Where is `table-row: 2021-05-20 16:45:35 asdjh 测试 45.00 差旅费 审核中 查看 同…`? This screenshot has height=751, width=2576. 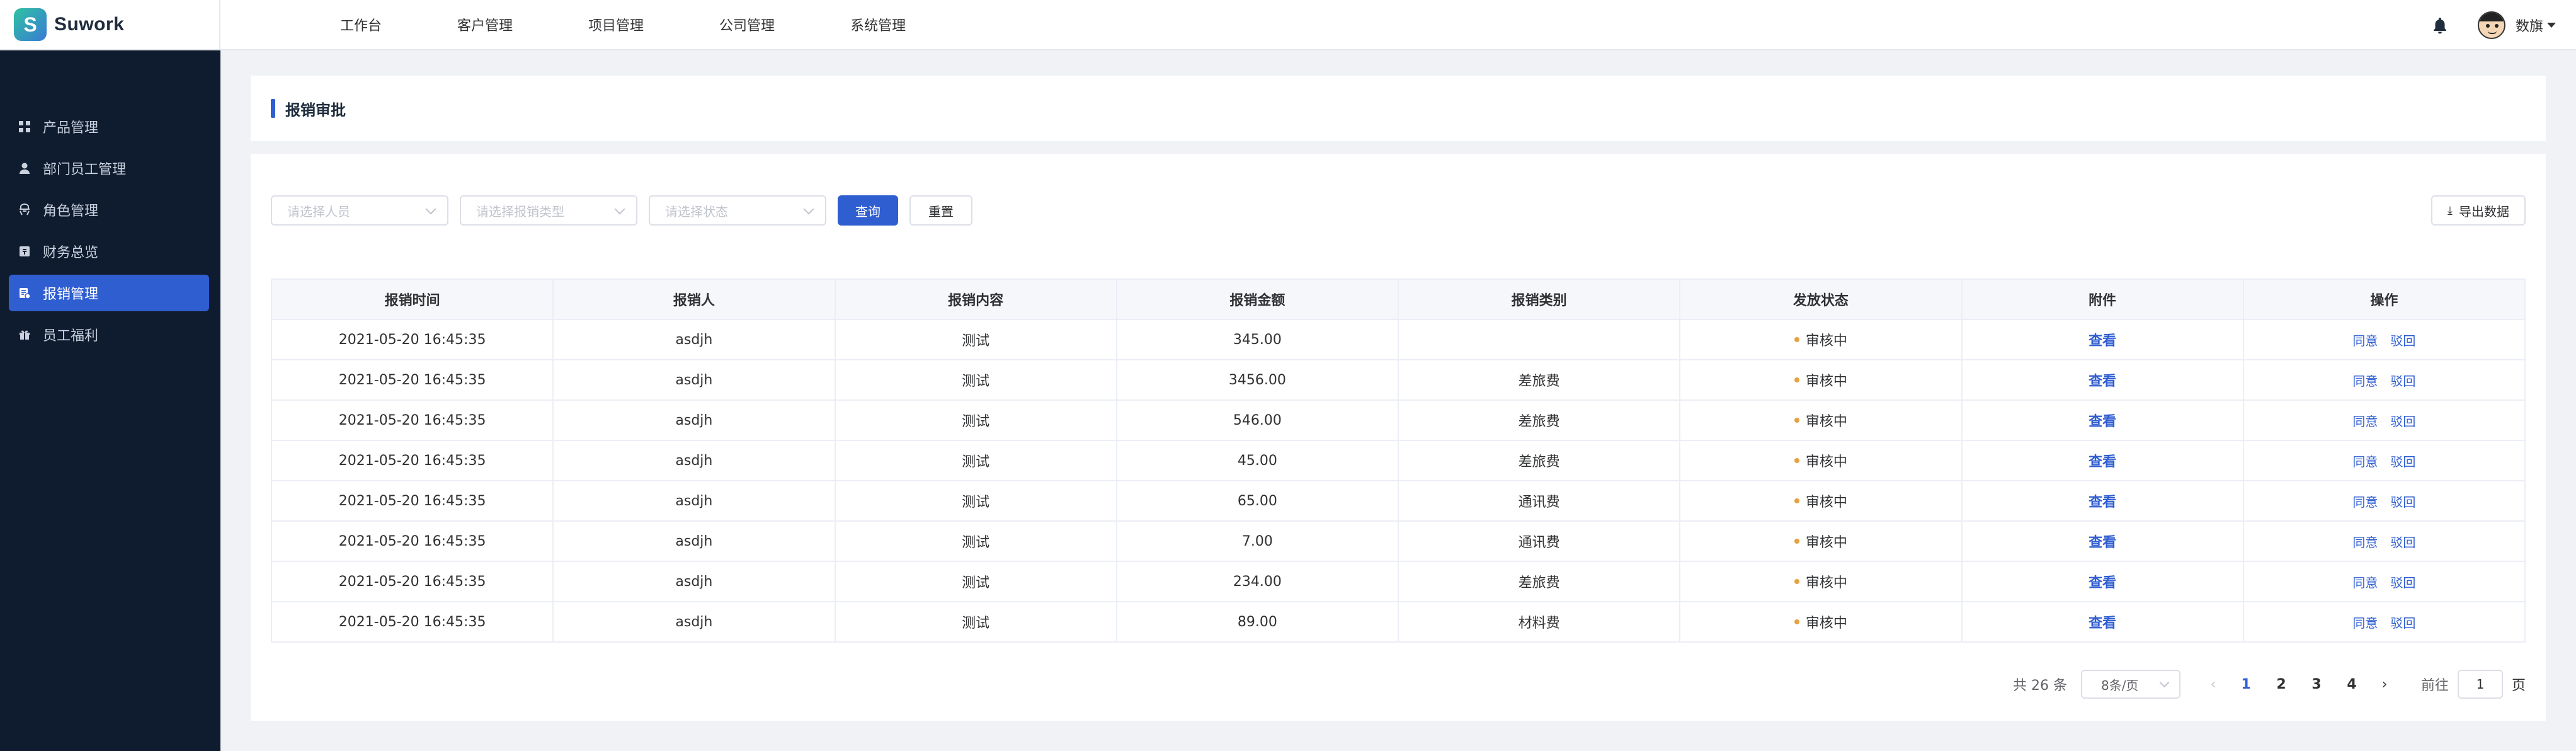 table-row: 2021-05-20 16:45:35 asdjh 测试 45.00 差旅费 审核中 查看 同… is located at coordinates (1398, 460).